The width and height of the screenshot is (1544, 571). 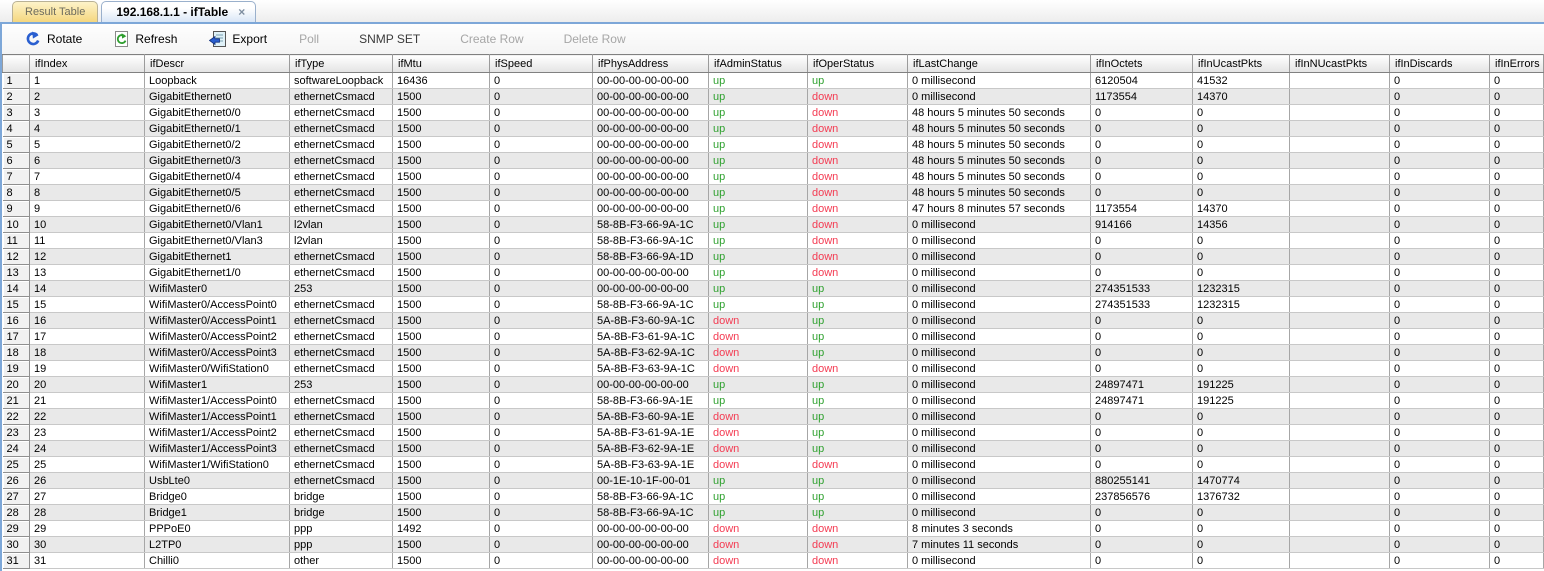 I want to click on cell-ifDescr: WifiMaster0/AccessPoint1, so click(x=217, y=320).